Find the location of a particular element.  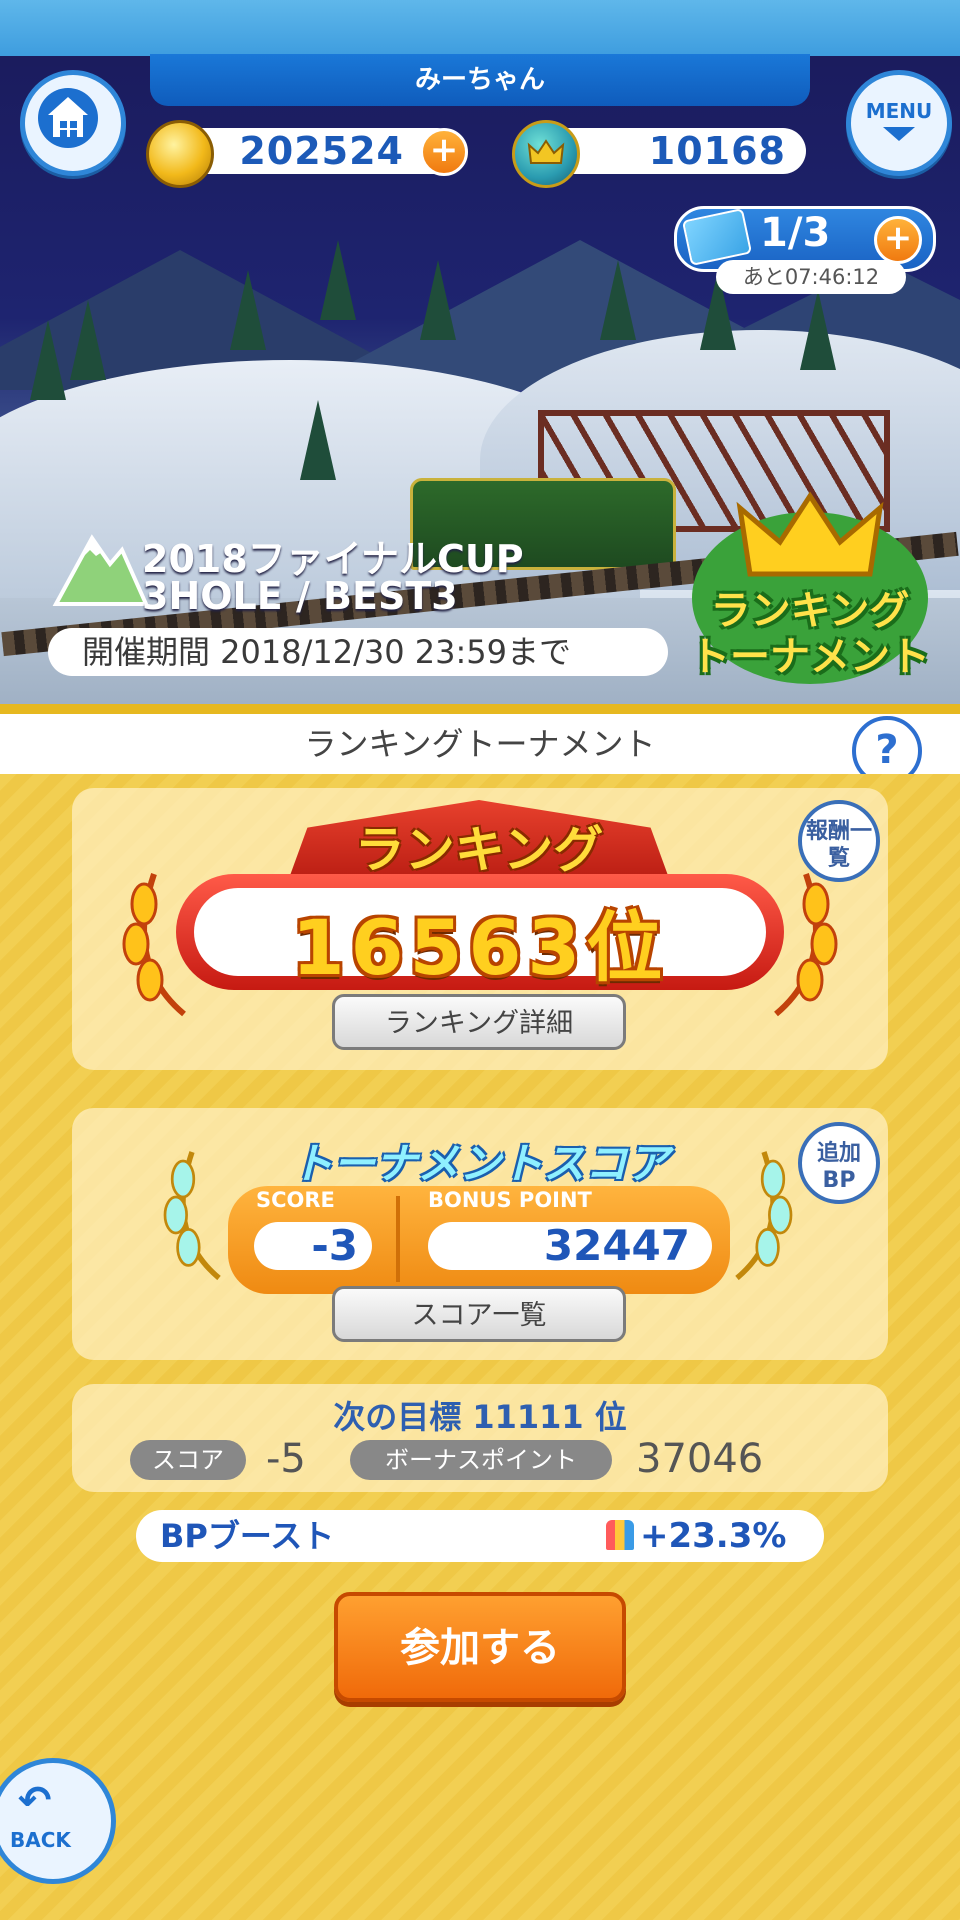

menu-arrow-icon is located at coordinates (899, 134).